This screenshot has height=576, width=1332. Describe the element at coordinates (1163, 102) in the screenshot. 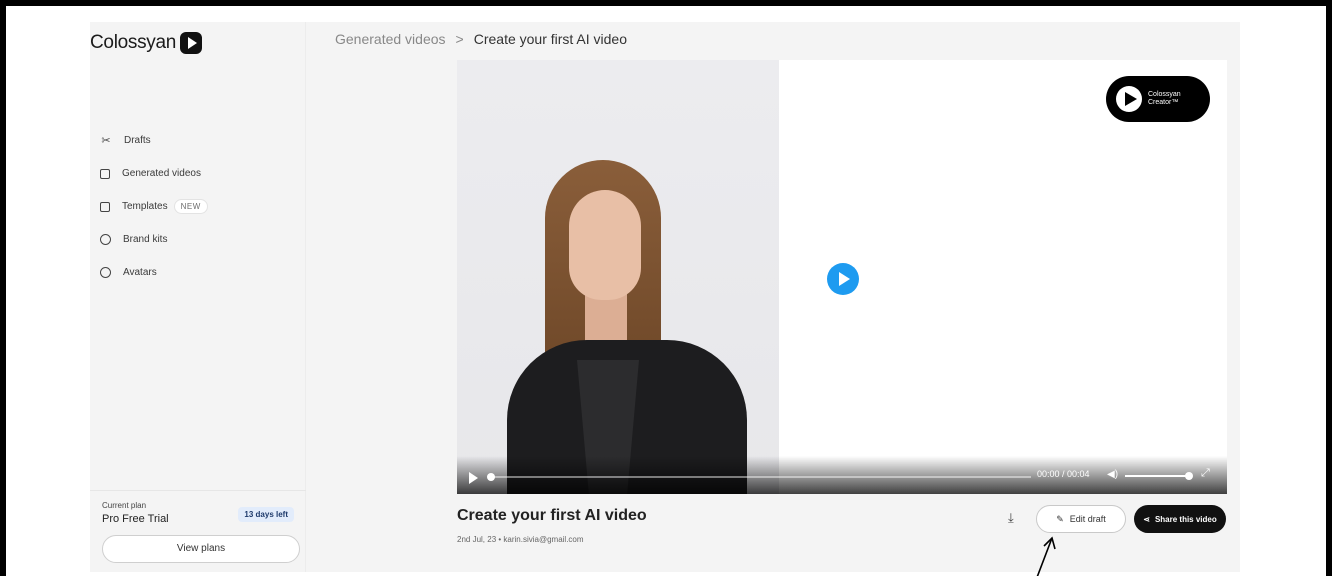

I see `watermark-line2: Creator™` at that location.